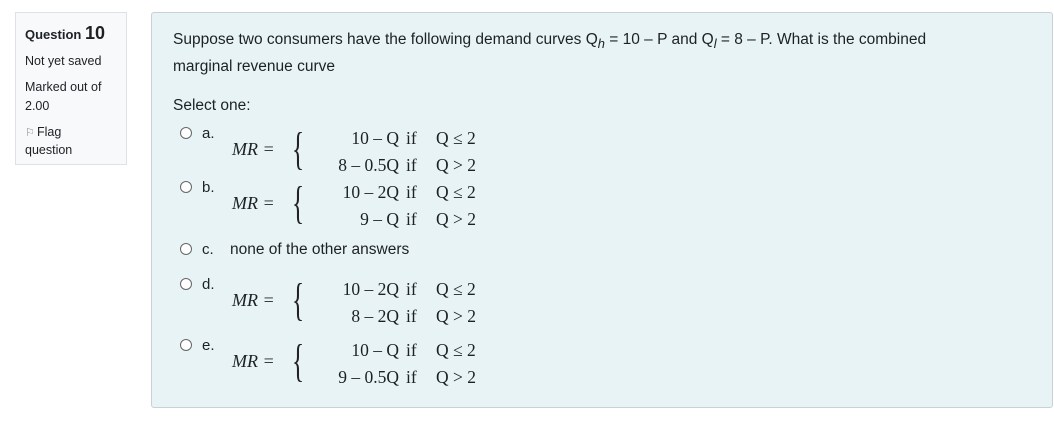 Image resolution: width=1054 pixels, height=440 pixels. I want to click on radio-c, so click(186, 249).